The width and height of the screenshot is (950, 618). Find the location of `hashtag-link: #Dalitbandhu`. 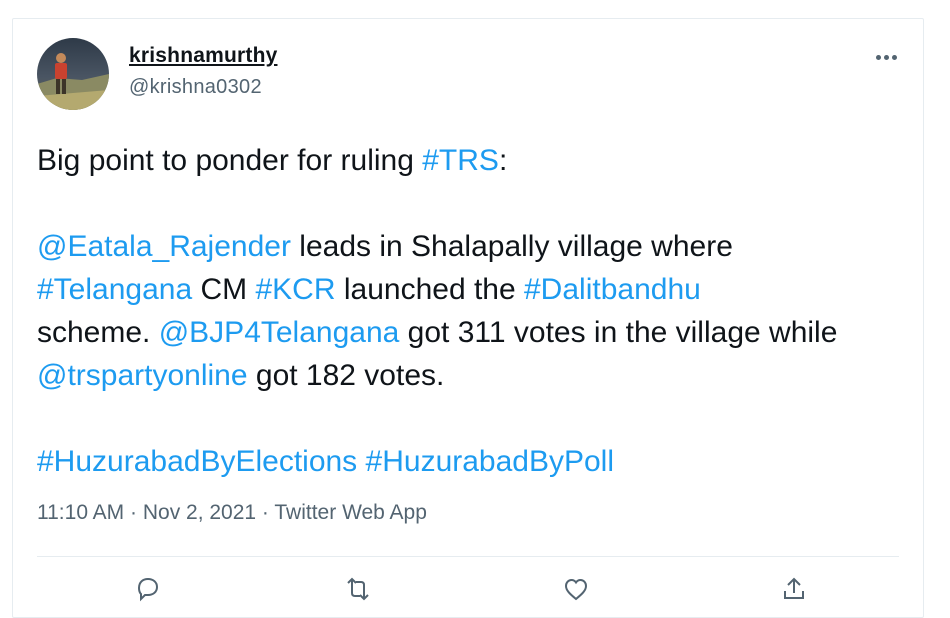

hashtag-link: #Dalitbandhu is located at coordinates (612, 289).